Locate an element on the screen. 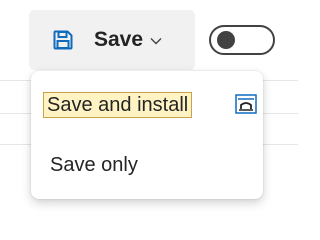 The width and height of the screenshot is (320, 240). save-icon is located at coordinates (63, 40).